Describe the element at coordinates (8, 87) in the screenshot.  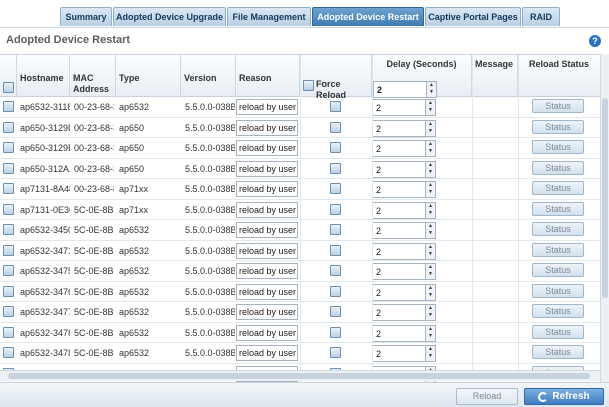
I see `select-all-checkbox` at that location.